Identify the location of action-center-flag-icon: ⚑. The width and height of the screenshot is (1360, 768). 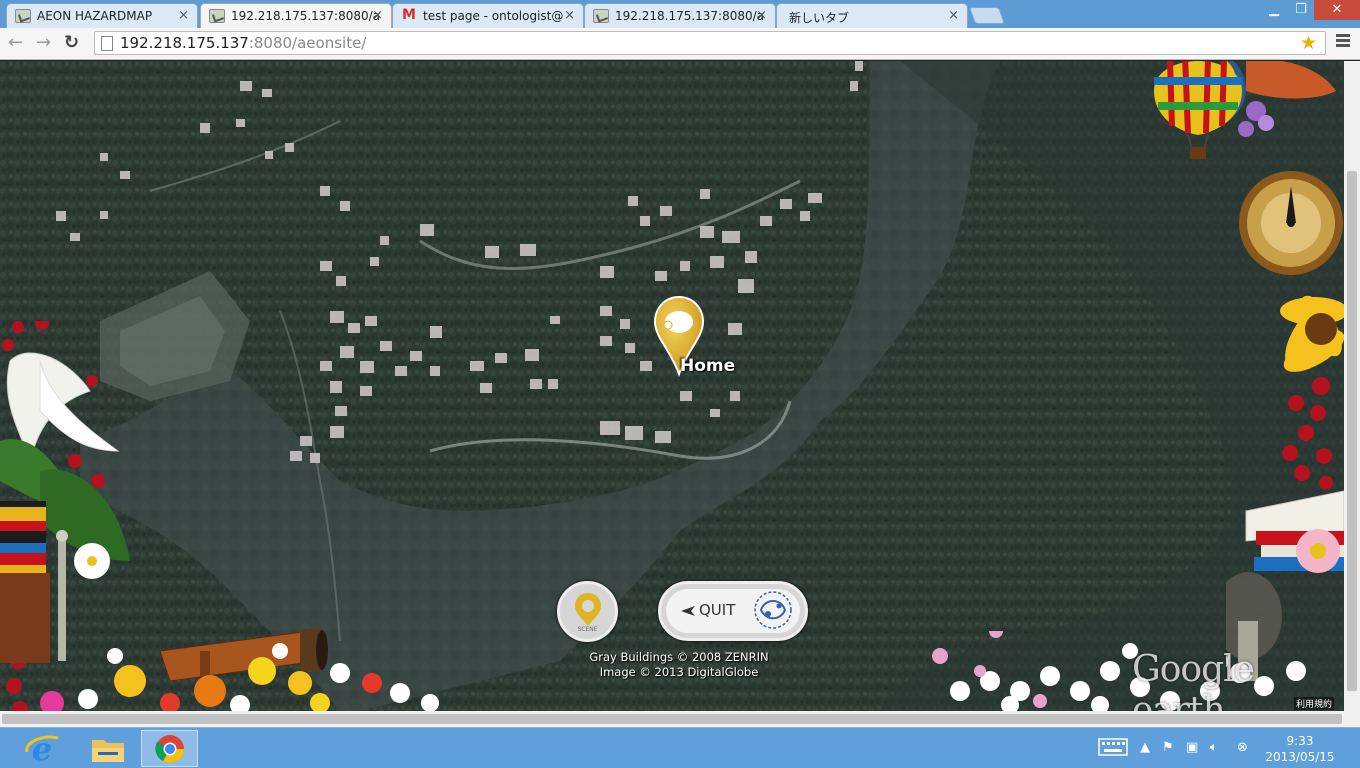
(1168, 747).